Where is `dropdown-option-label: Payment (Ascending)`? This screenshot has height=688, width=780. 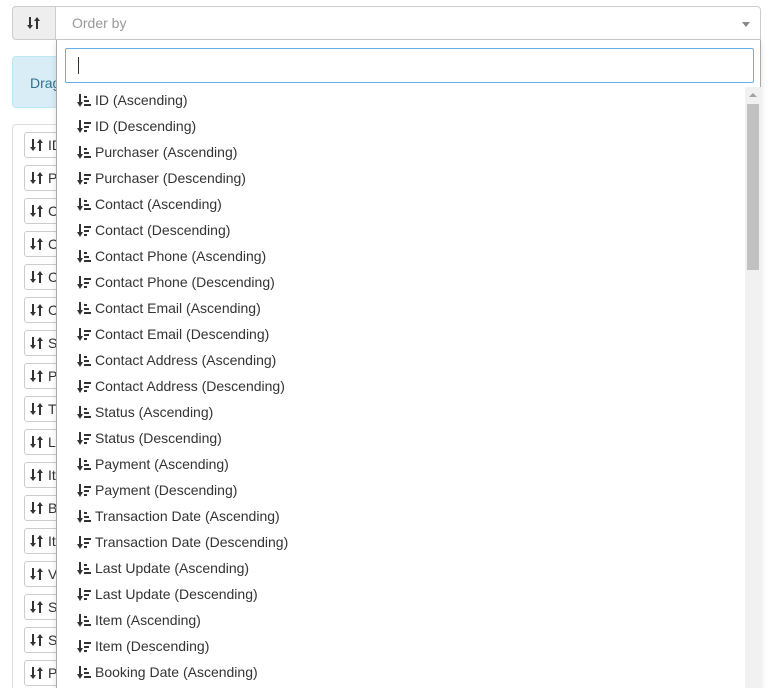
dropdown-option-label: Payment (Ascending) is located at coordinates (162, 464).